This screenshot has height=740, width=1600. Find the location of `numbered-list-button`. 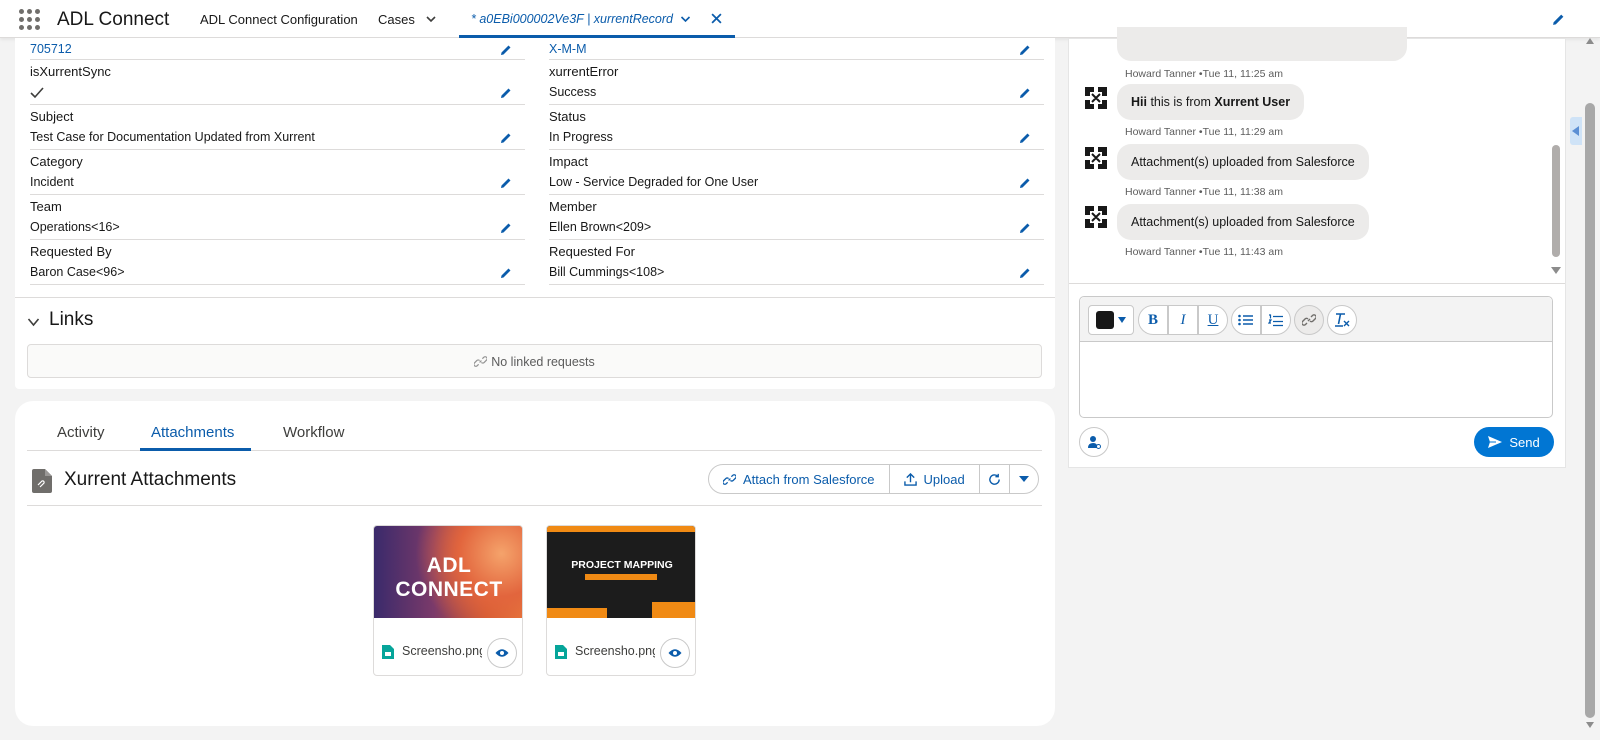

numbered-list-button is located at coordinates (1276, 320).